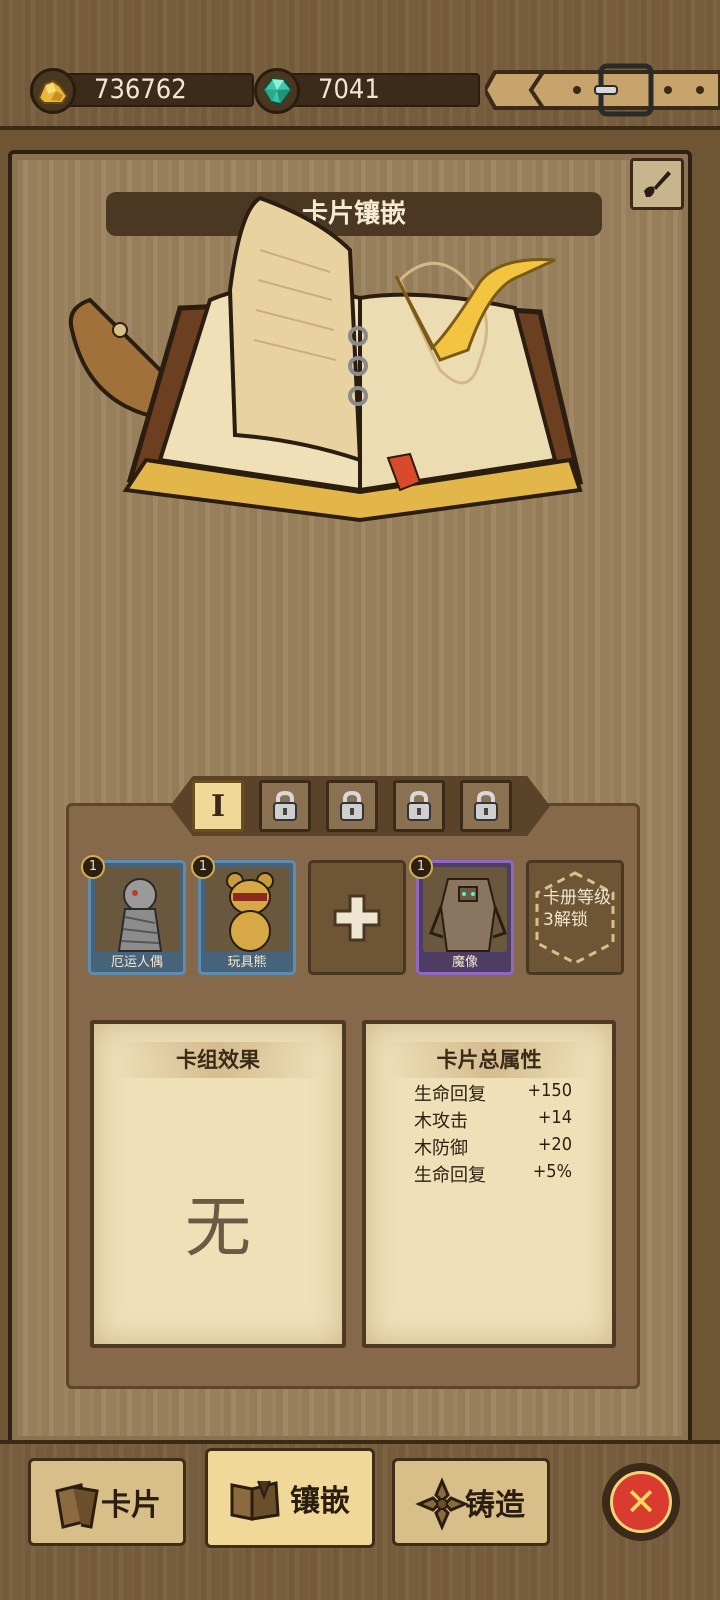 The height and width of the screenshot is (1600, 720). Describe the element at coordinates (136, 962) in the screenshot. I see `card-name: 厄运人偶` at that location.